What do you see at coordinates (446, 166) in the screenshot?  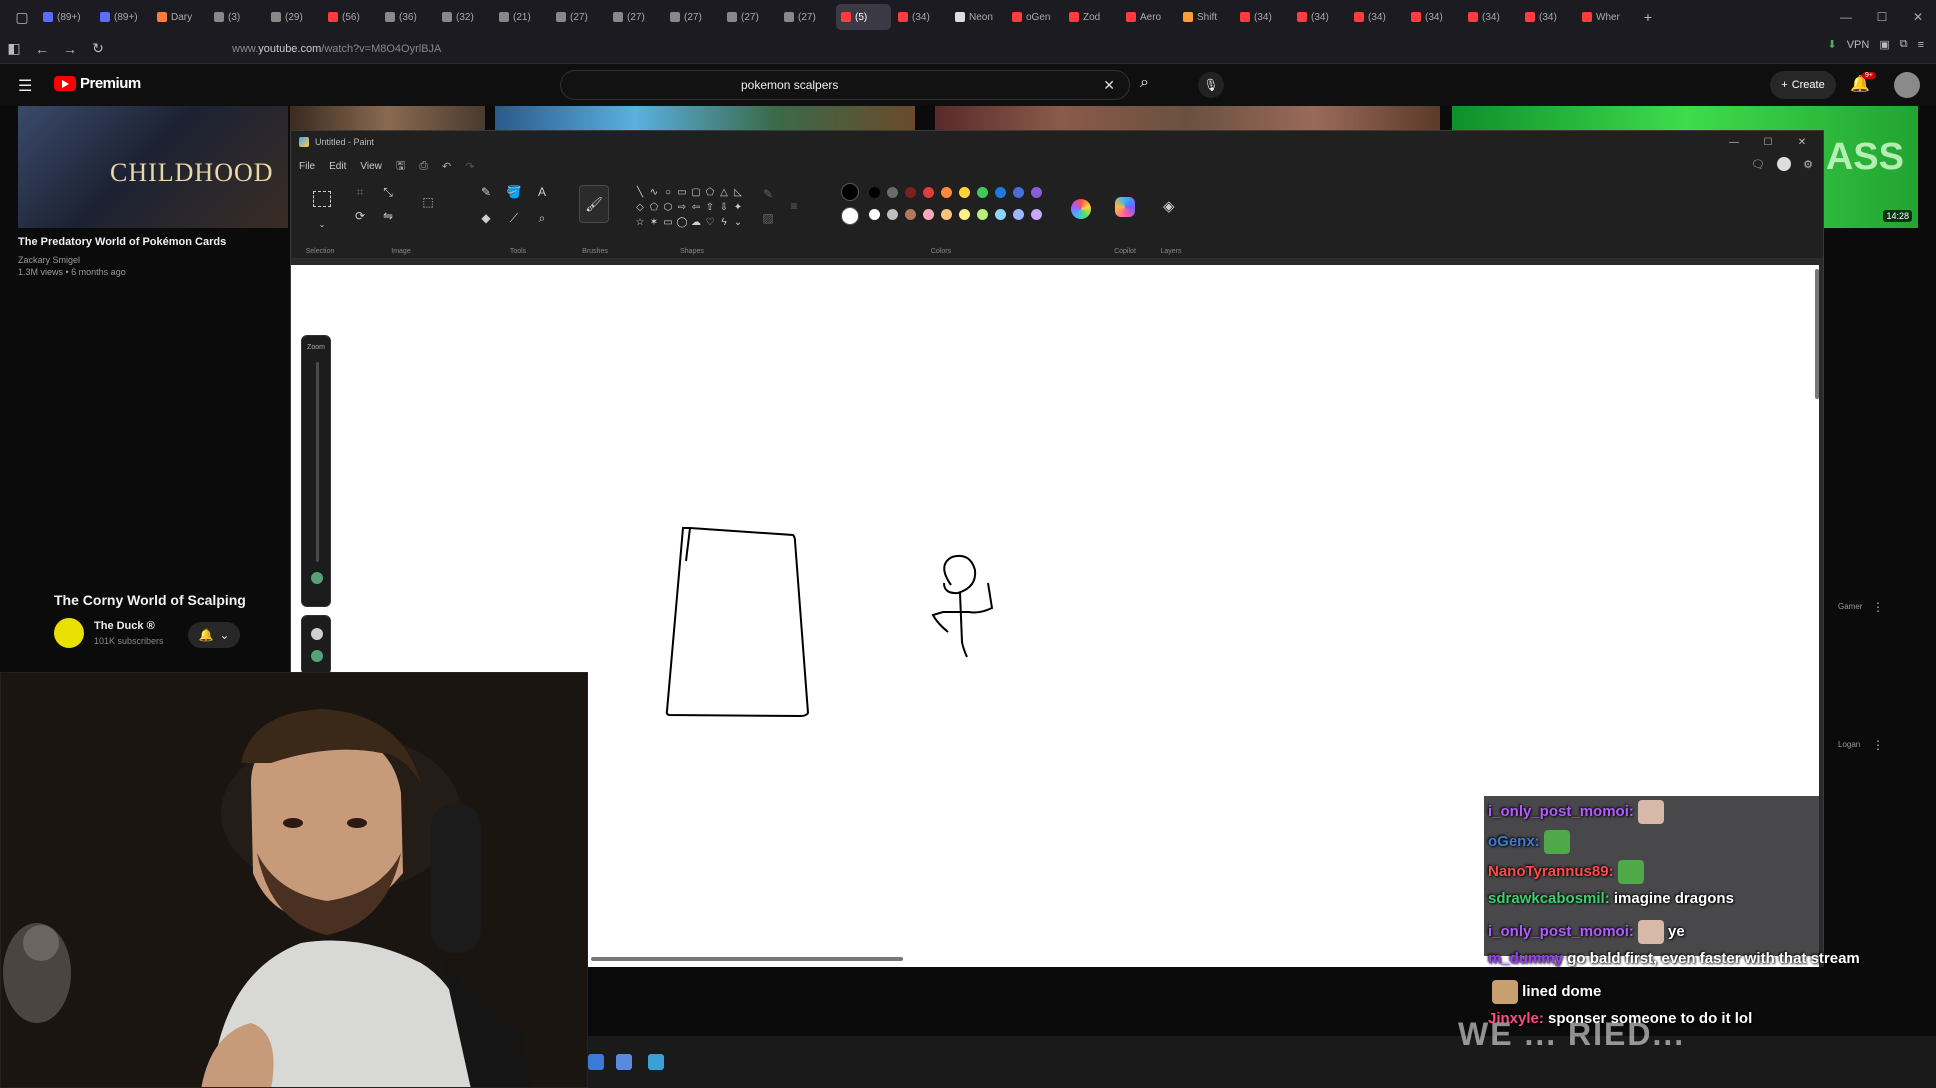 I see `undo-icon: ↶` at bounding box center [446, 166].